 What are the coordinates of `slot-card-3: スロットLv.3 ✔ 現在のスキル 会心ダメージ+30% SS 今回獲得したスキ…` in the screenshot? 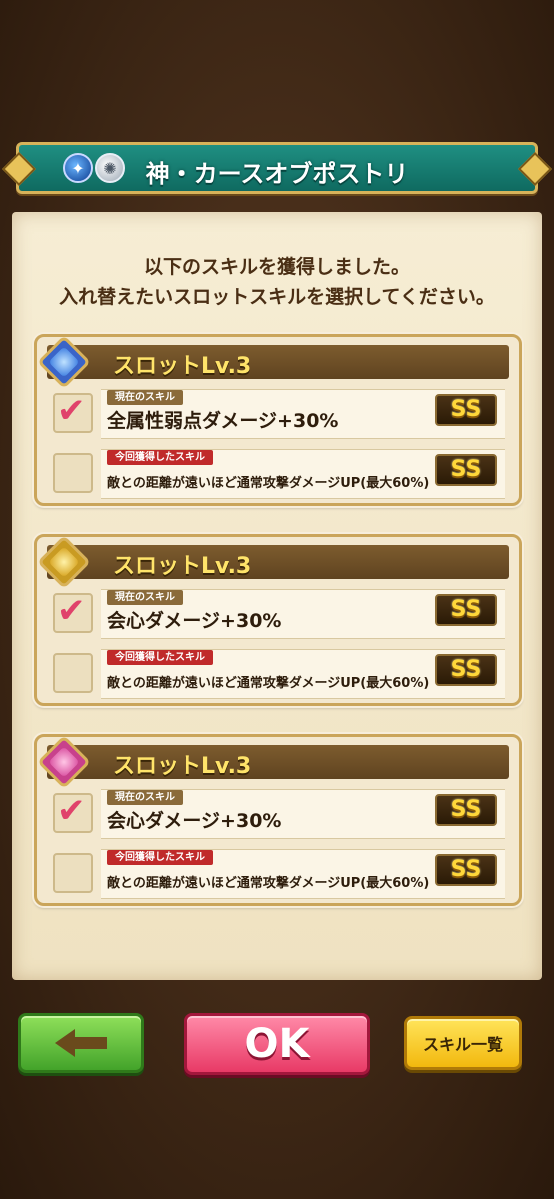 It's located at (278, 820).